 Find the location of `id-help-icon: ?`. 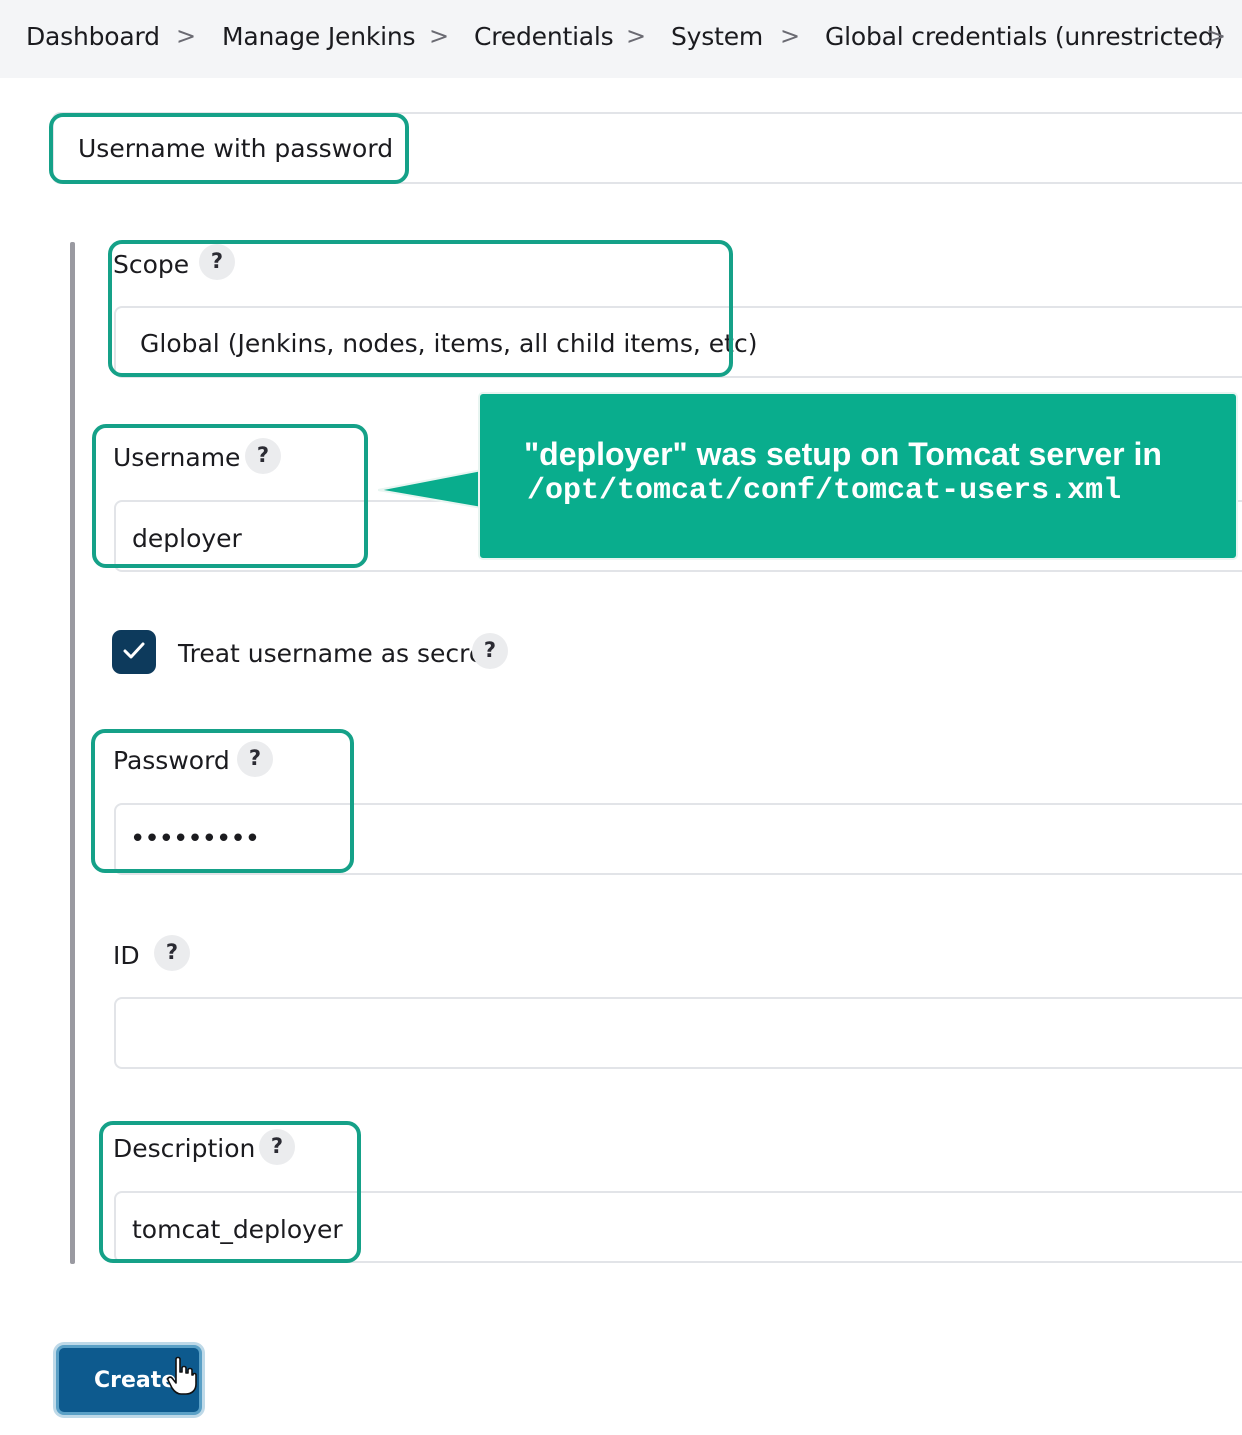

id-help-icon: ? is located at coordinates (172, 953).